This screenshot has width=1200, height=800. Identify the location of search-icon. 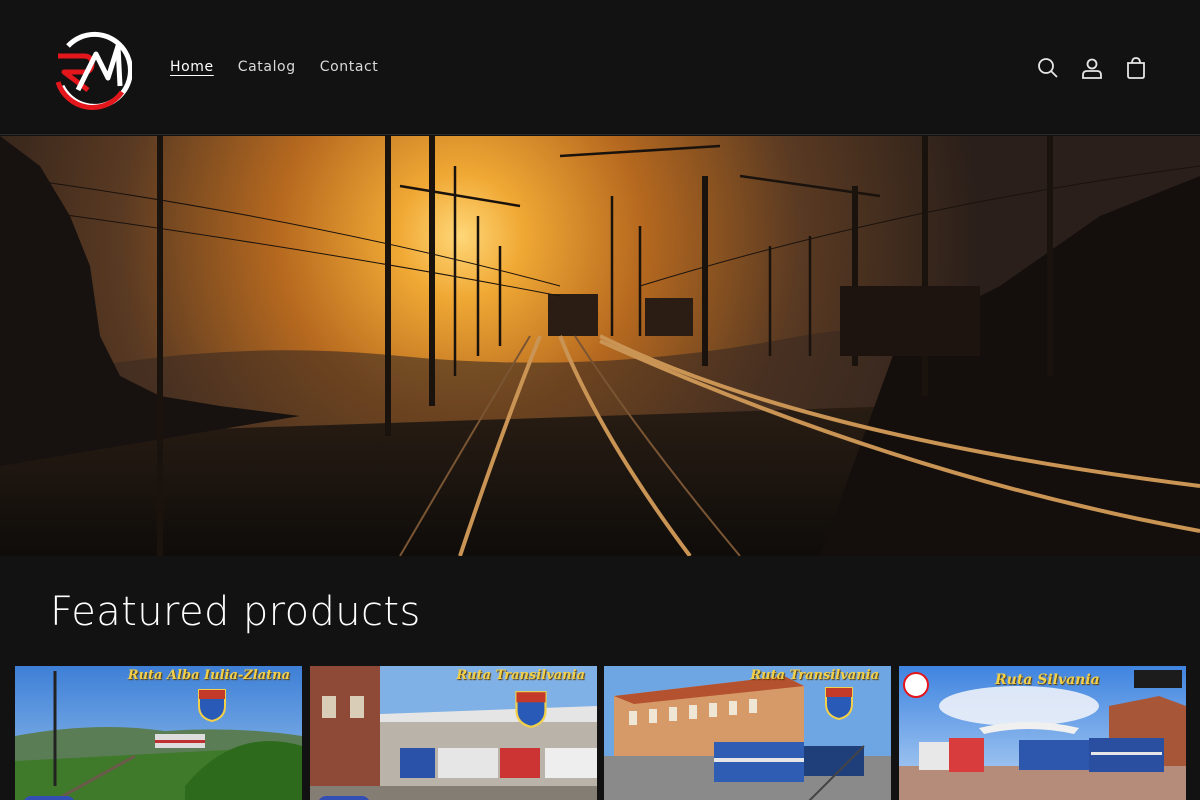
(1048, 68).